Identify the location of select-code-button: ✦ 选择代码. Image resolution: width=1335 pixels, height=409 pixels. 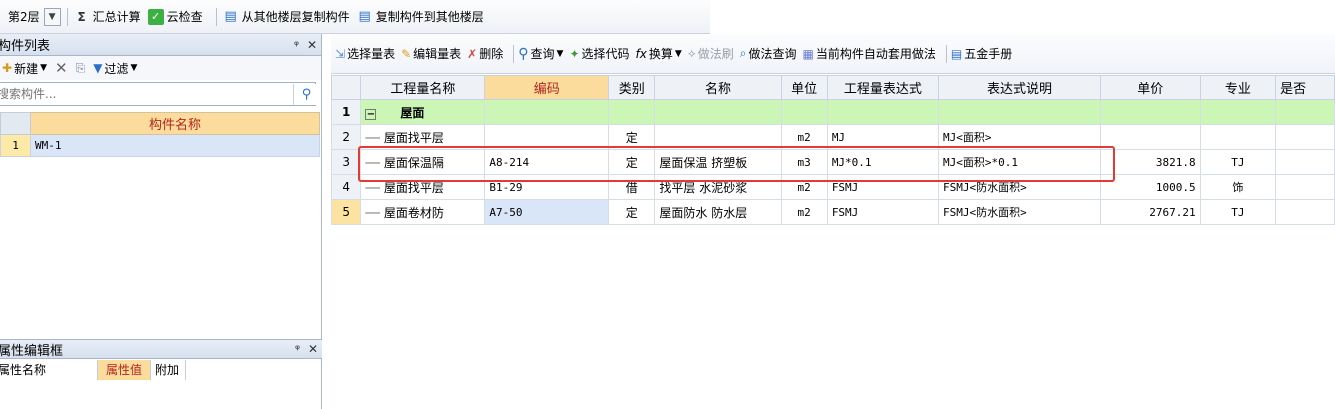
(599, 53).